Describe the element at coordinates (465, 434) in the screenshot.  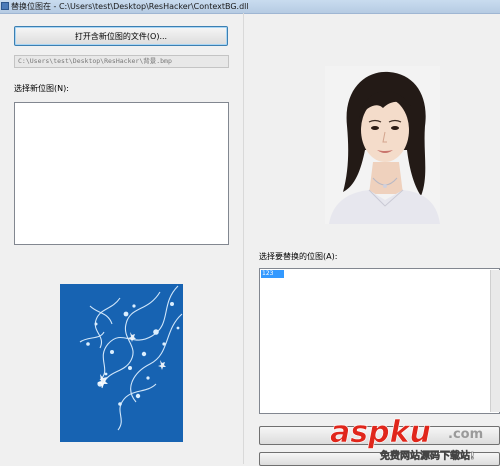
I see `watermark-tld: .com` at that location.